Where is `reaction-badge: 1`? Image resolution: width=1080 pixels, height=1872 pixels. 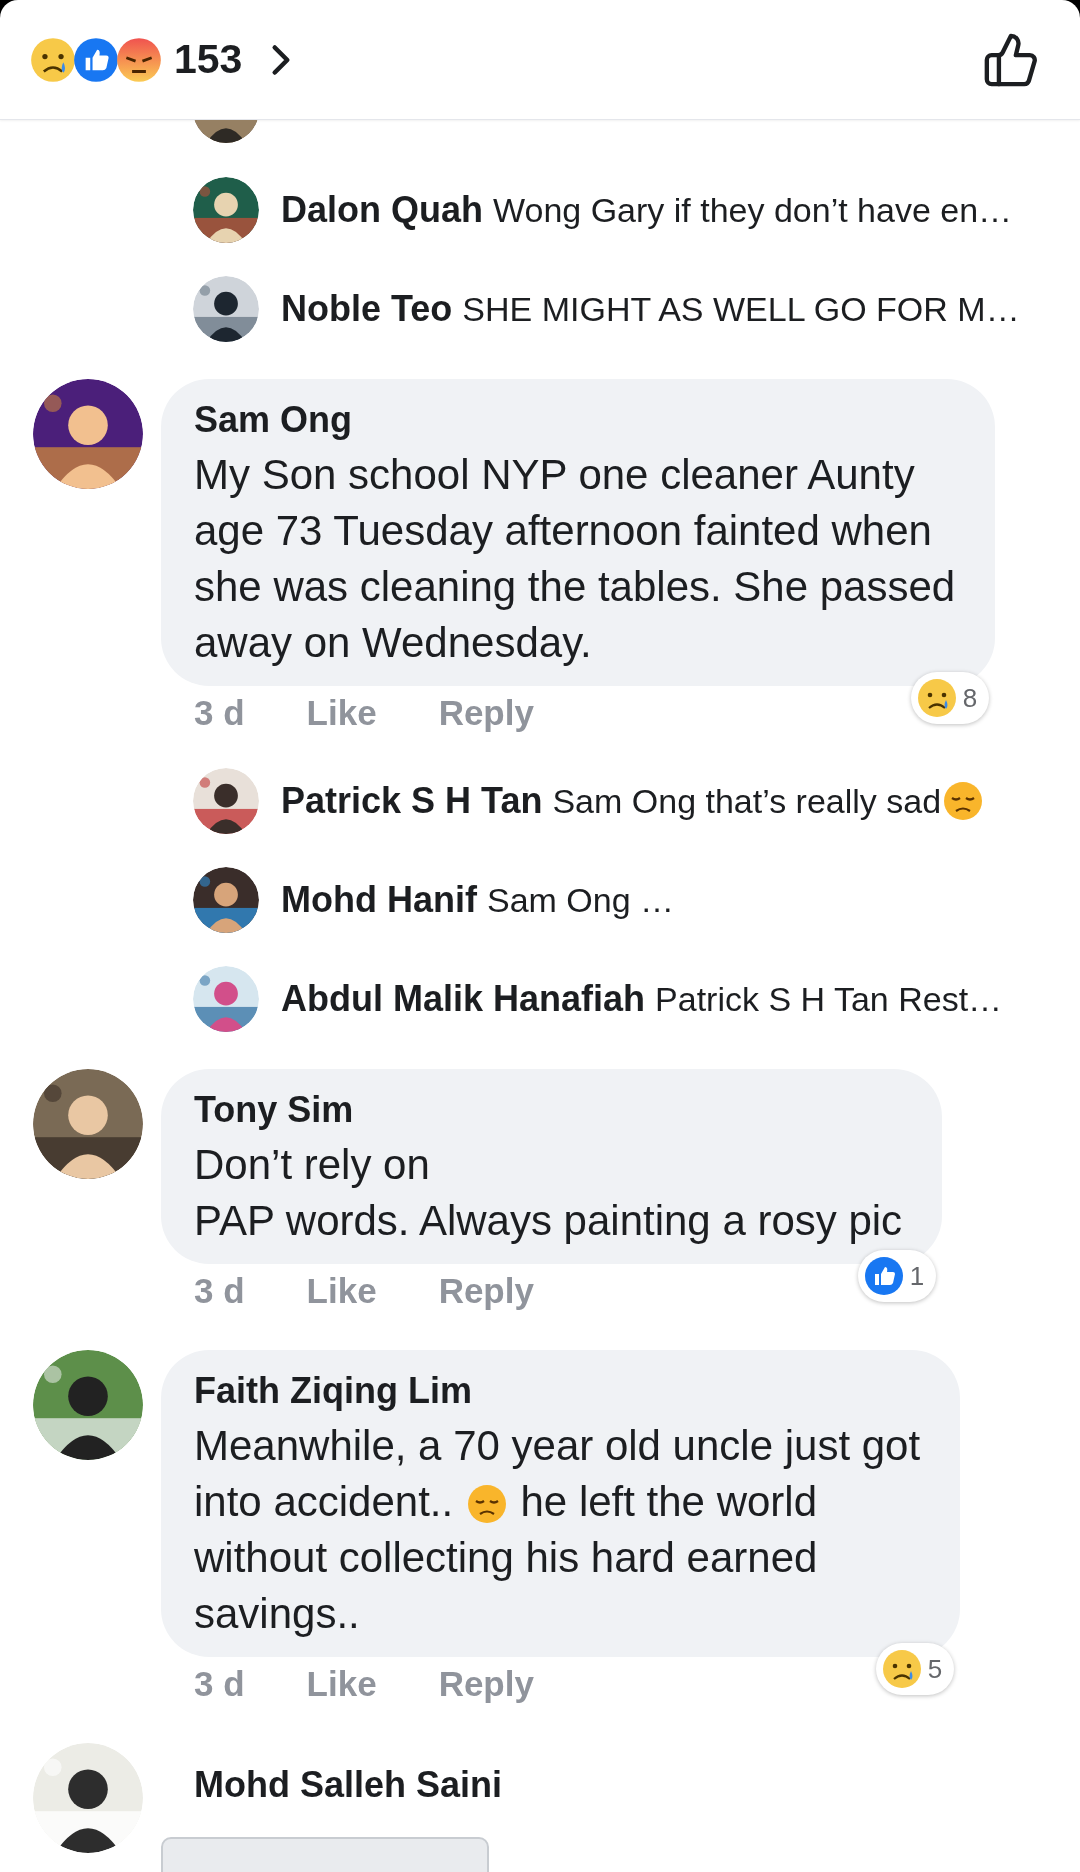
reaction-badge: 1 is located at coordinates (897, 1276).